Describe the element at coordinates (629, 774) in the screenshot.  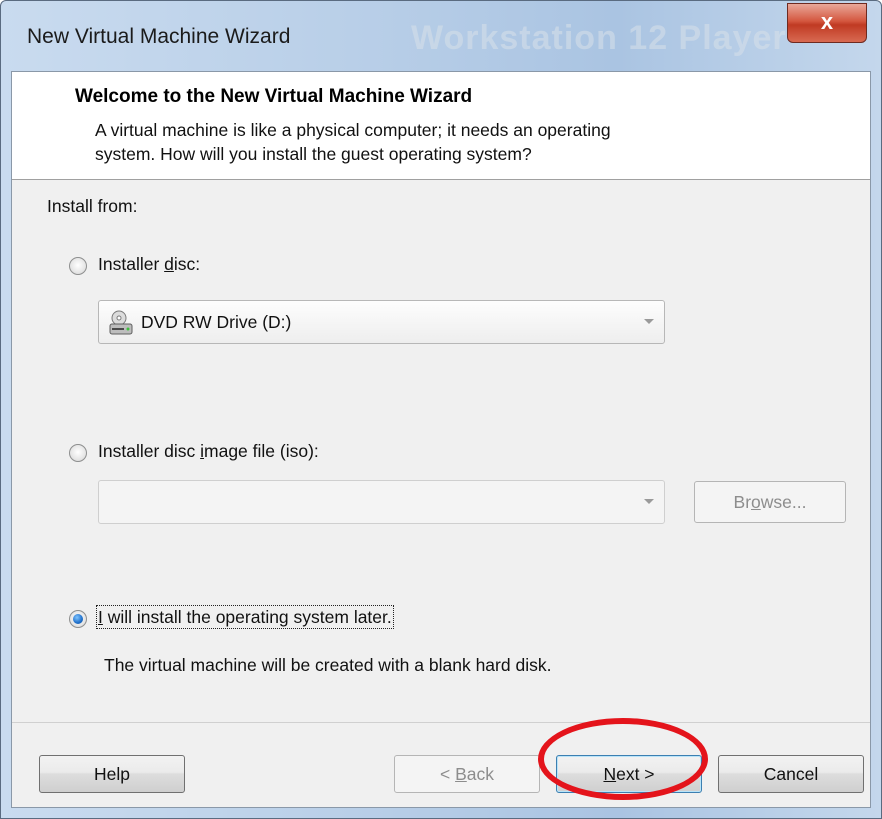
I see `next-button: Next >` at that location.